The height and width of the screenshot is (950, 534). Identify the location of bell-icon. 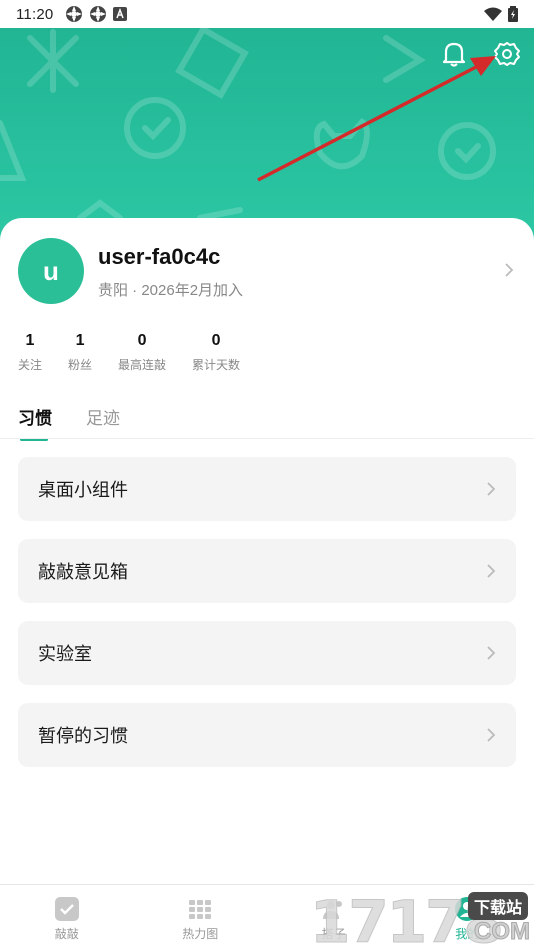
(454, 54).